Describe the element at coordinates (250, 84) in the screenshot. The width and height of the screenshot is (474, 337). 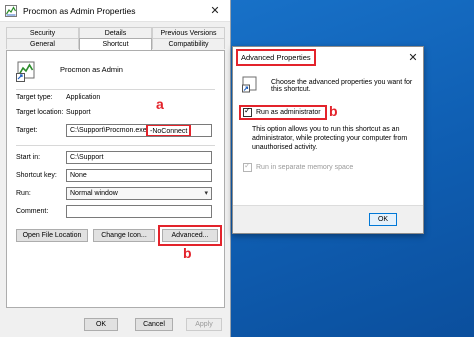
I see `shortcut-icon` at that location.